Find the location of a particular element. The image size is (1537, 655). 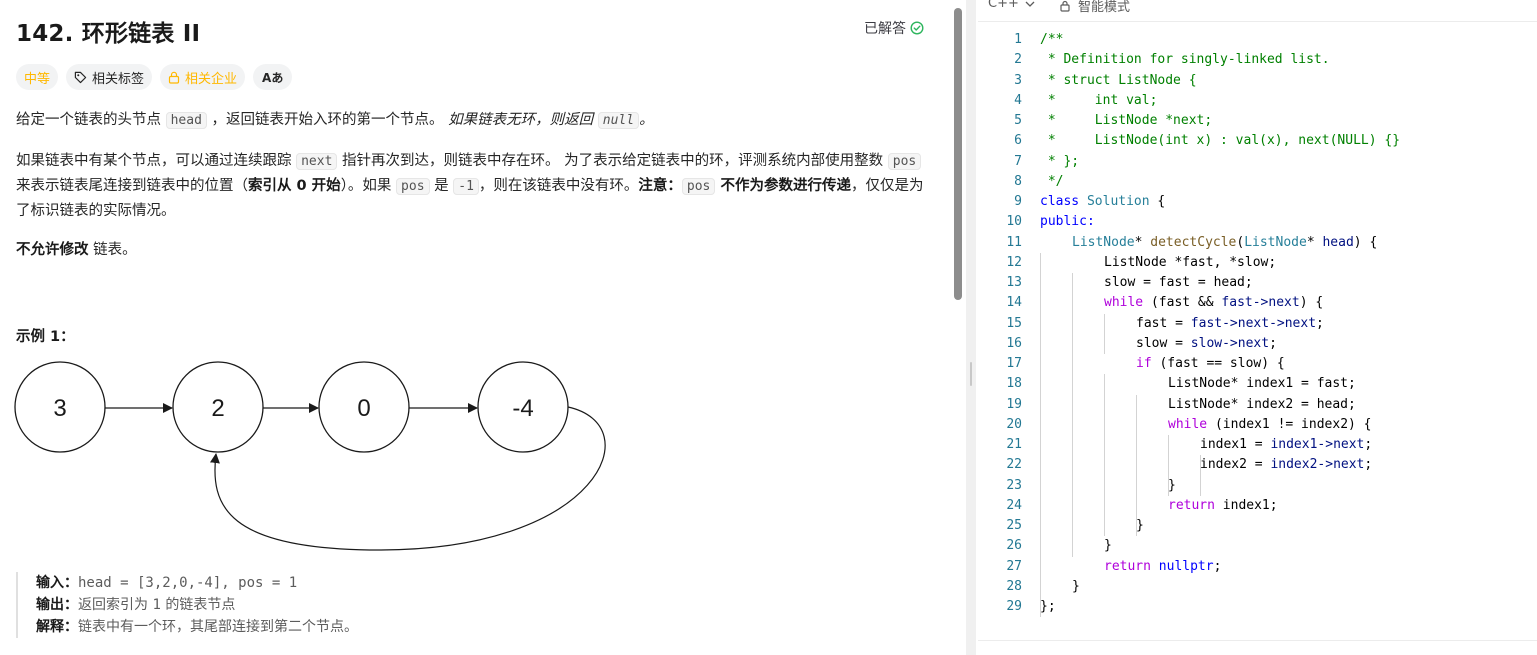

code-token: while is located at coordinates (1188, 424).